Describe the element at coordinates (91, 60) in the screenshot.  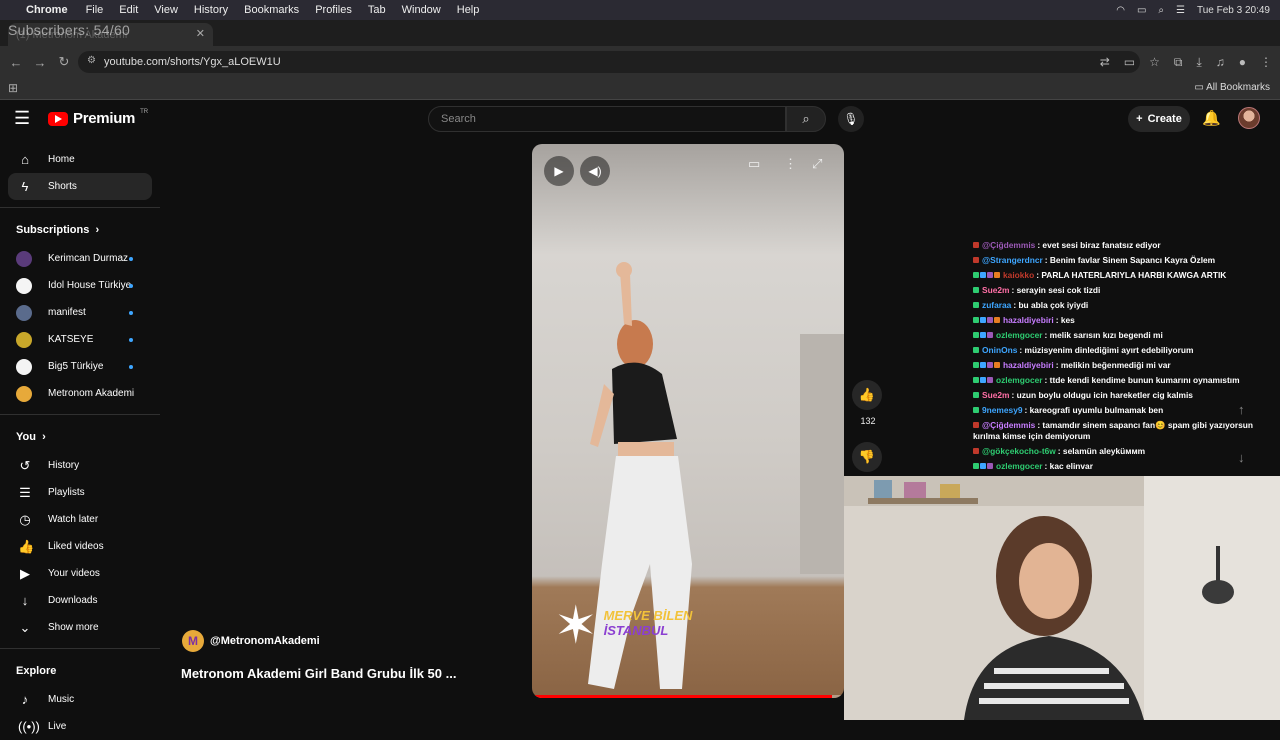
I see `site-info-icon: ⚙` at that location.